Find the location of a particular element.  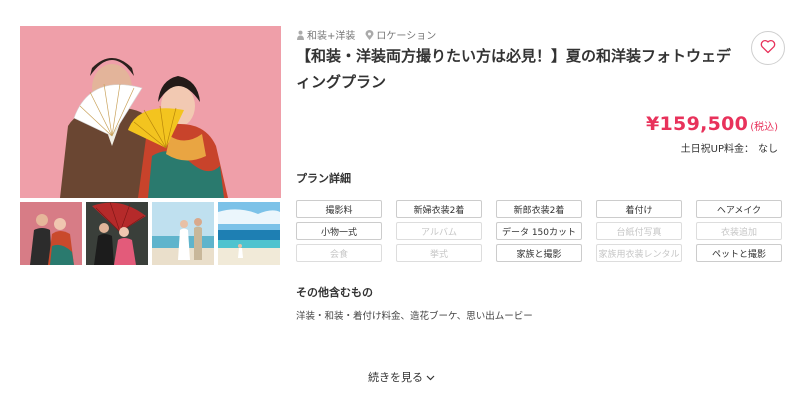

price-tax-label: (税込) is located at coordinates (764, 127).